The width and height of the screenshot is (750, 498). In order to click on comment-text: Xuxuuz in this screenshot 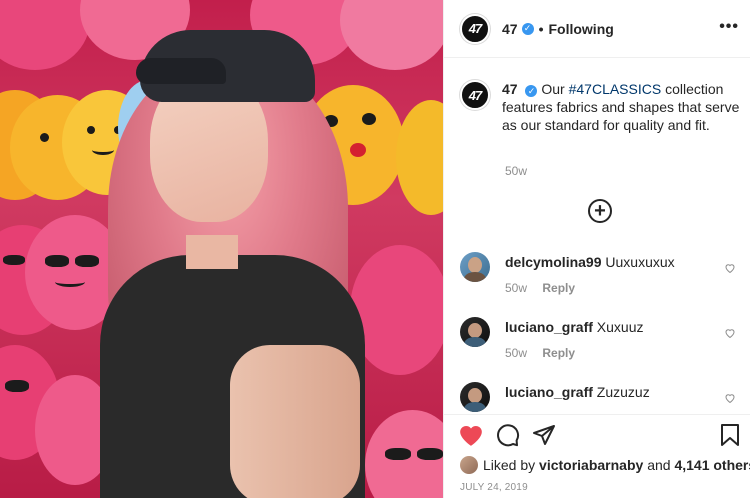, I will do `click(620, 327)`.